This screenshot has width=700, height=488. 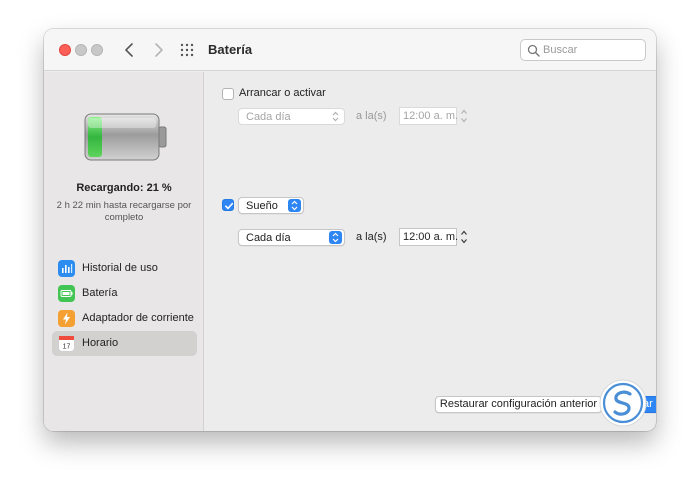 I want to click on sleep-checkbox, so click(x=228, y=205).